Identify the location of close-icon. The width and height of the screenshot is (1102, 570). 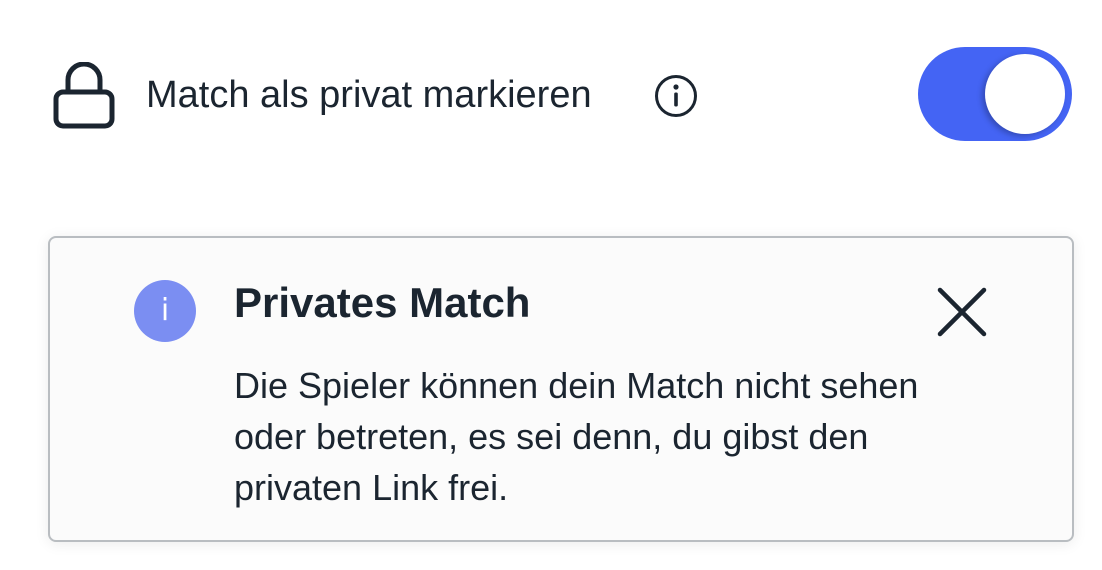
(962, 312).